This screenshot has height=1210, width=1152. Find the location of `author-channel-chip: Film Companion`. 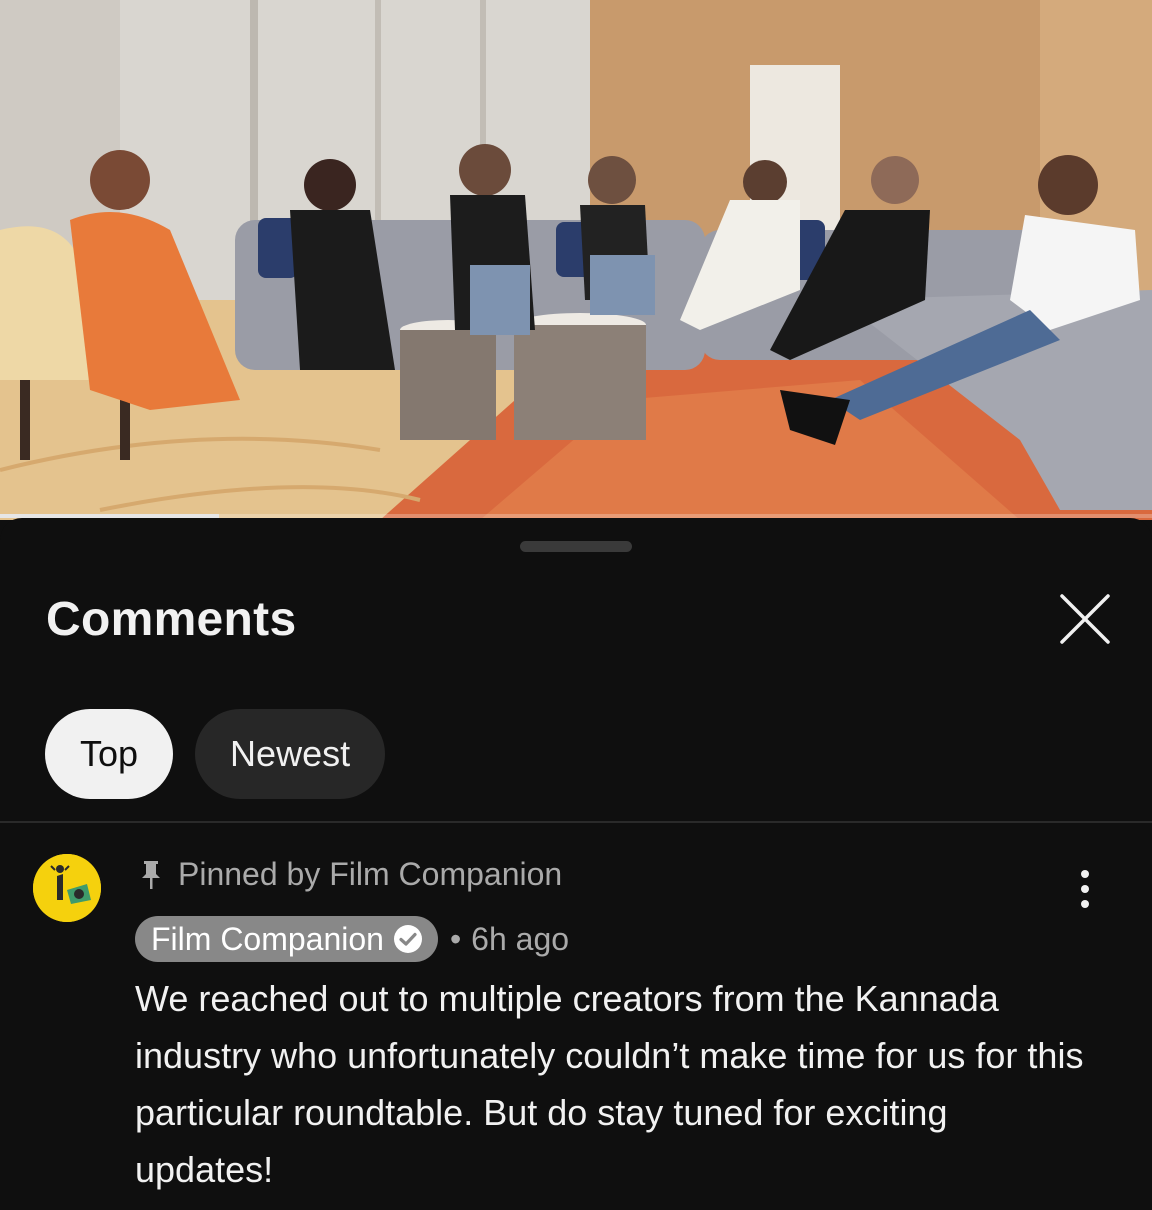

author-channel-chip: Film Companion is located at coordinates (286, 939).